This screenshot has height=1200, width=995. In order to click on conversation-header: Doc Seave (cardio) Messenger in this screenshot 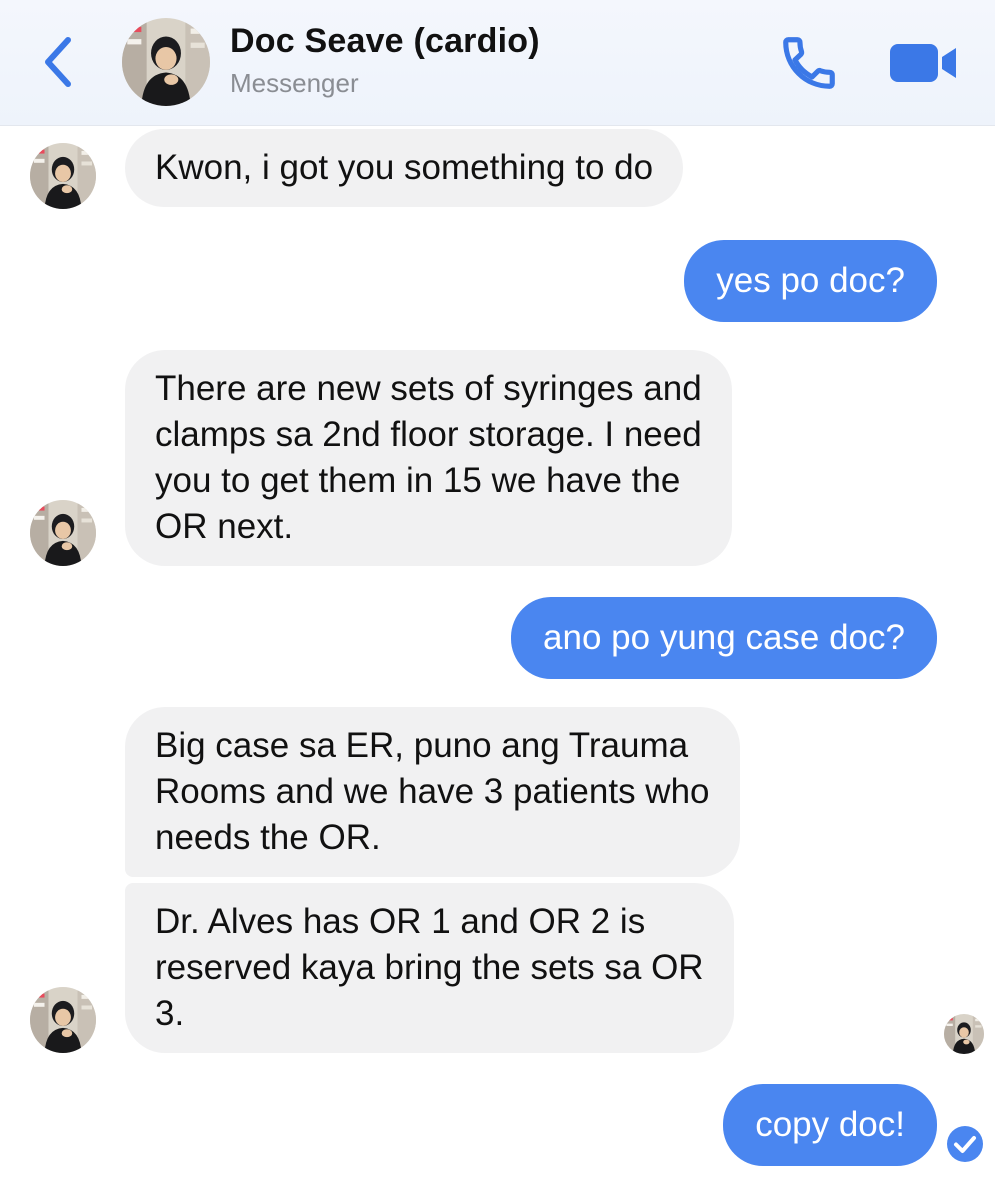, I will do `click(497, 63)`.